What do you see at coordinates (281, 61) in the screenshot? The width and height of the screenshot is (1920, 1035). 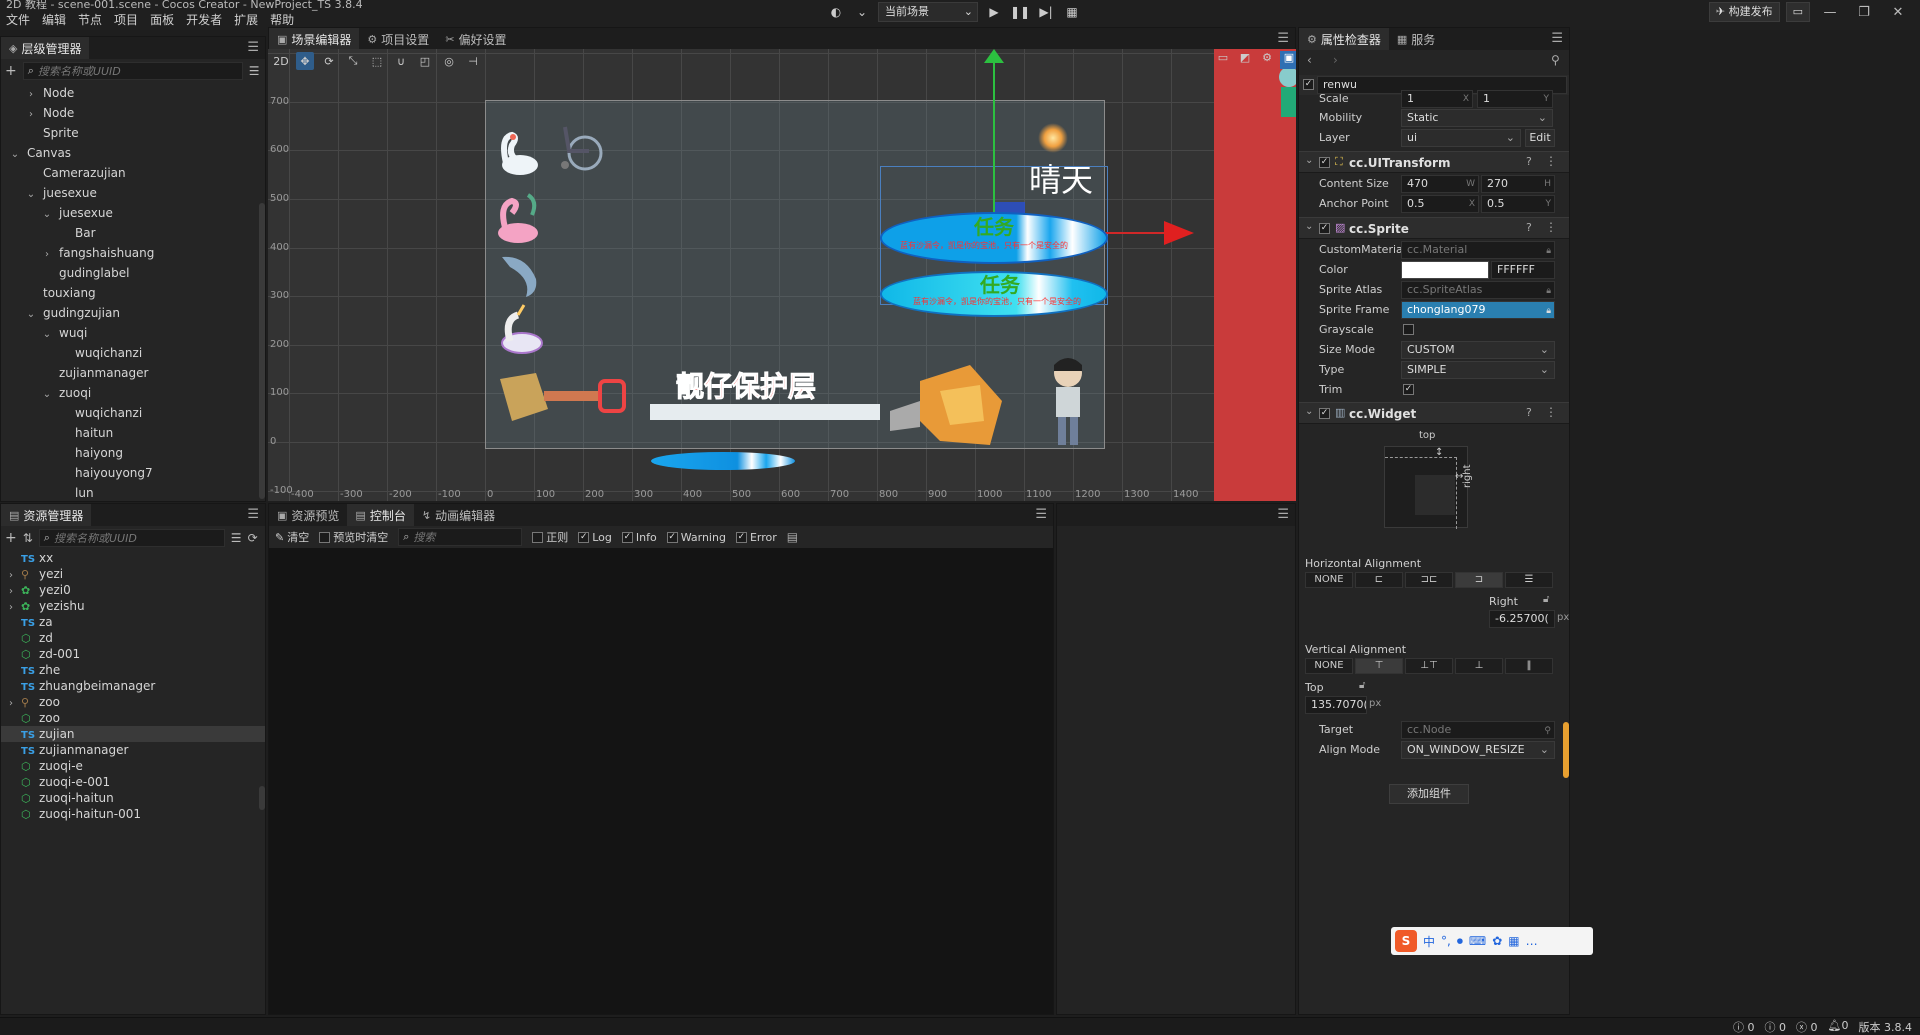 I see `mode-2d-button: 2D` at bounding box center [281, 61].